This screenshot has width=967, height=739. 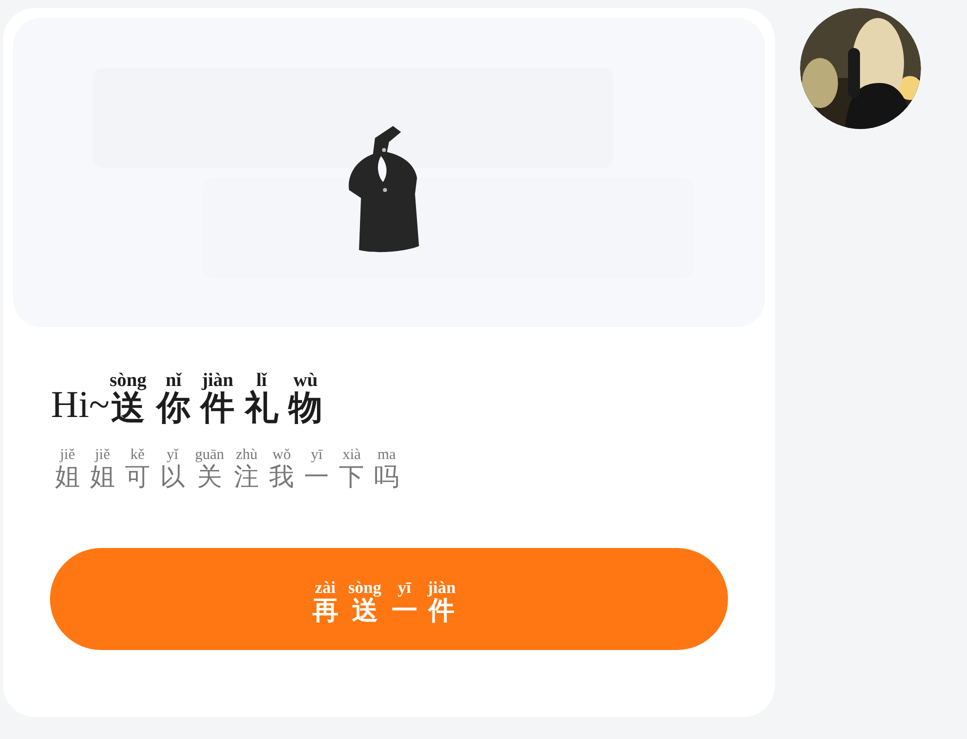 What do you see at coordinates (387, 477) in the screenshot?
I see `chinese-character: 吗` at bounding box center [387, 477].